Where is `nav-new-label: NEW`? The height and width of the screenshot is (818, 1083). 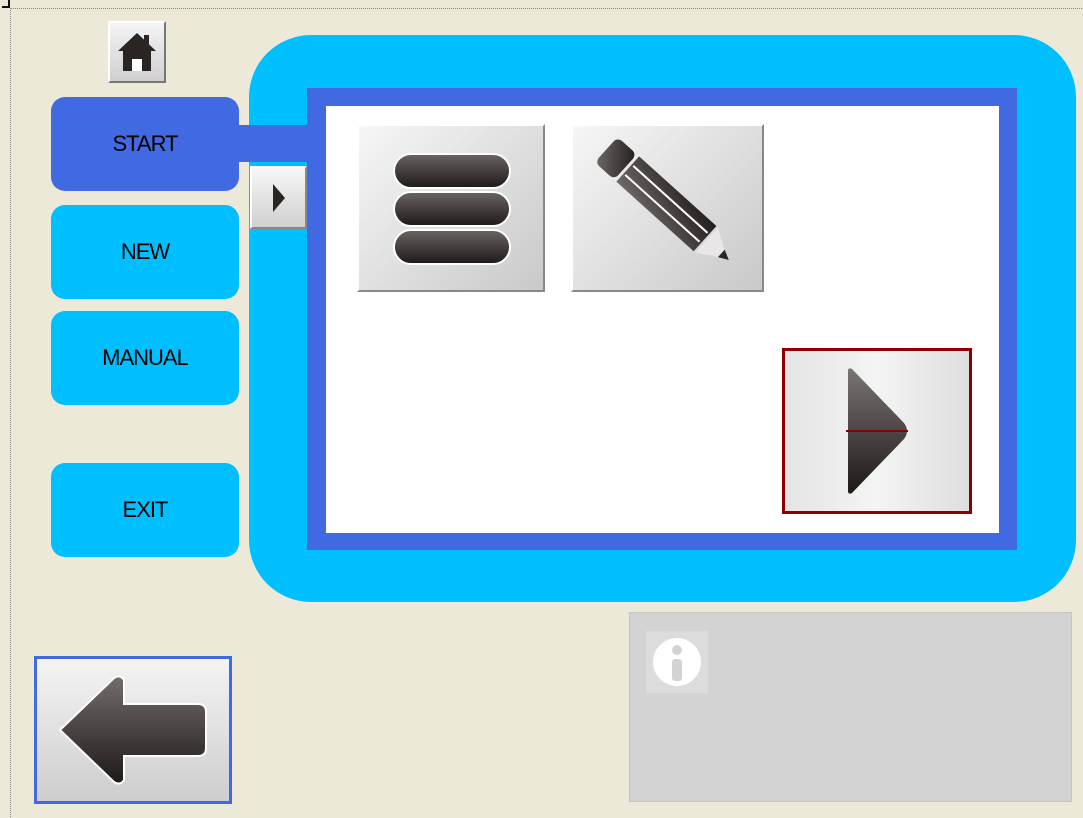 nav-new-label: NEW is located at coordinates (145, 251).